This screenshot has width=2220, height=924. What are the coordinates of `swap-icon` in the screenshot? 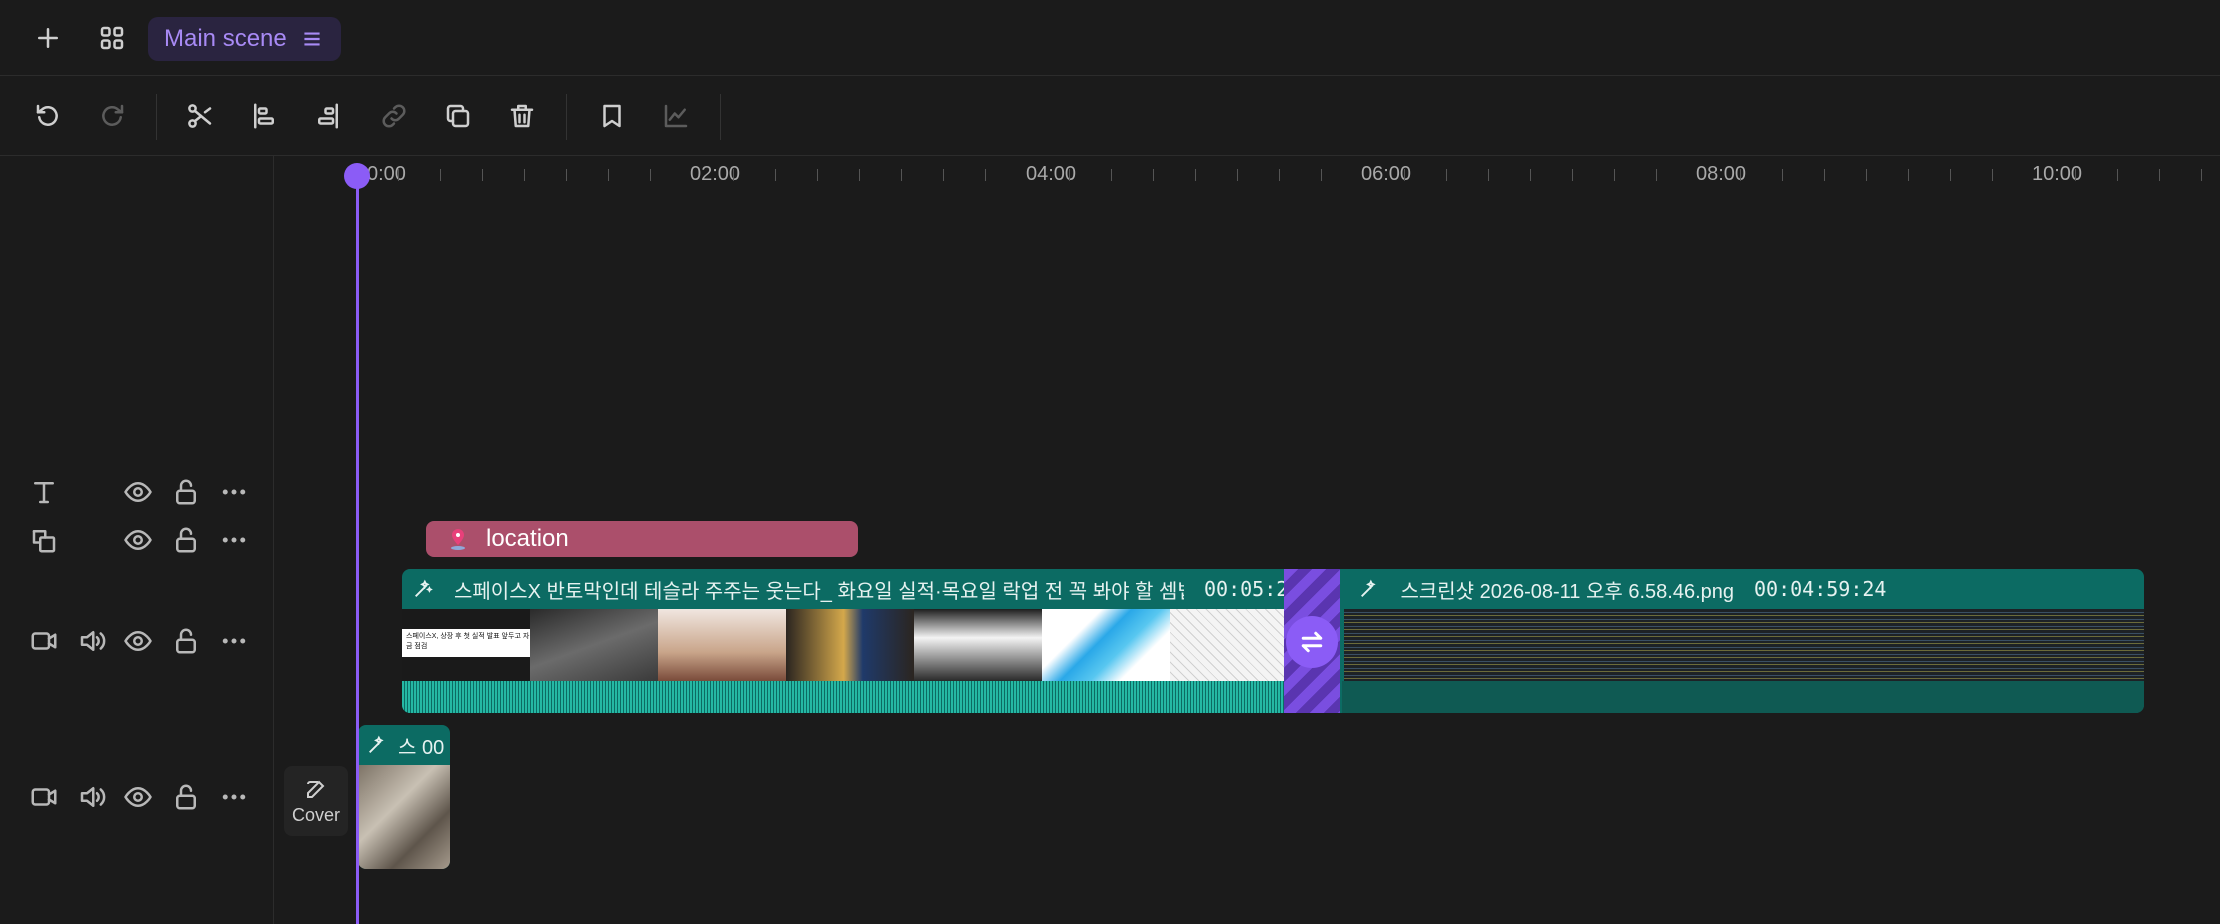 It's located at (1312, 642).